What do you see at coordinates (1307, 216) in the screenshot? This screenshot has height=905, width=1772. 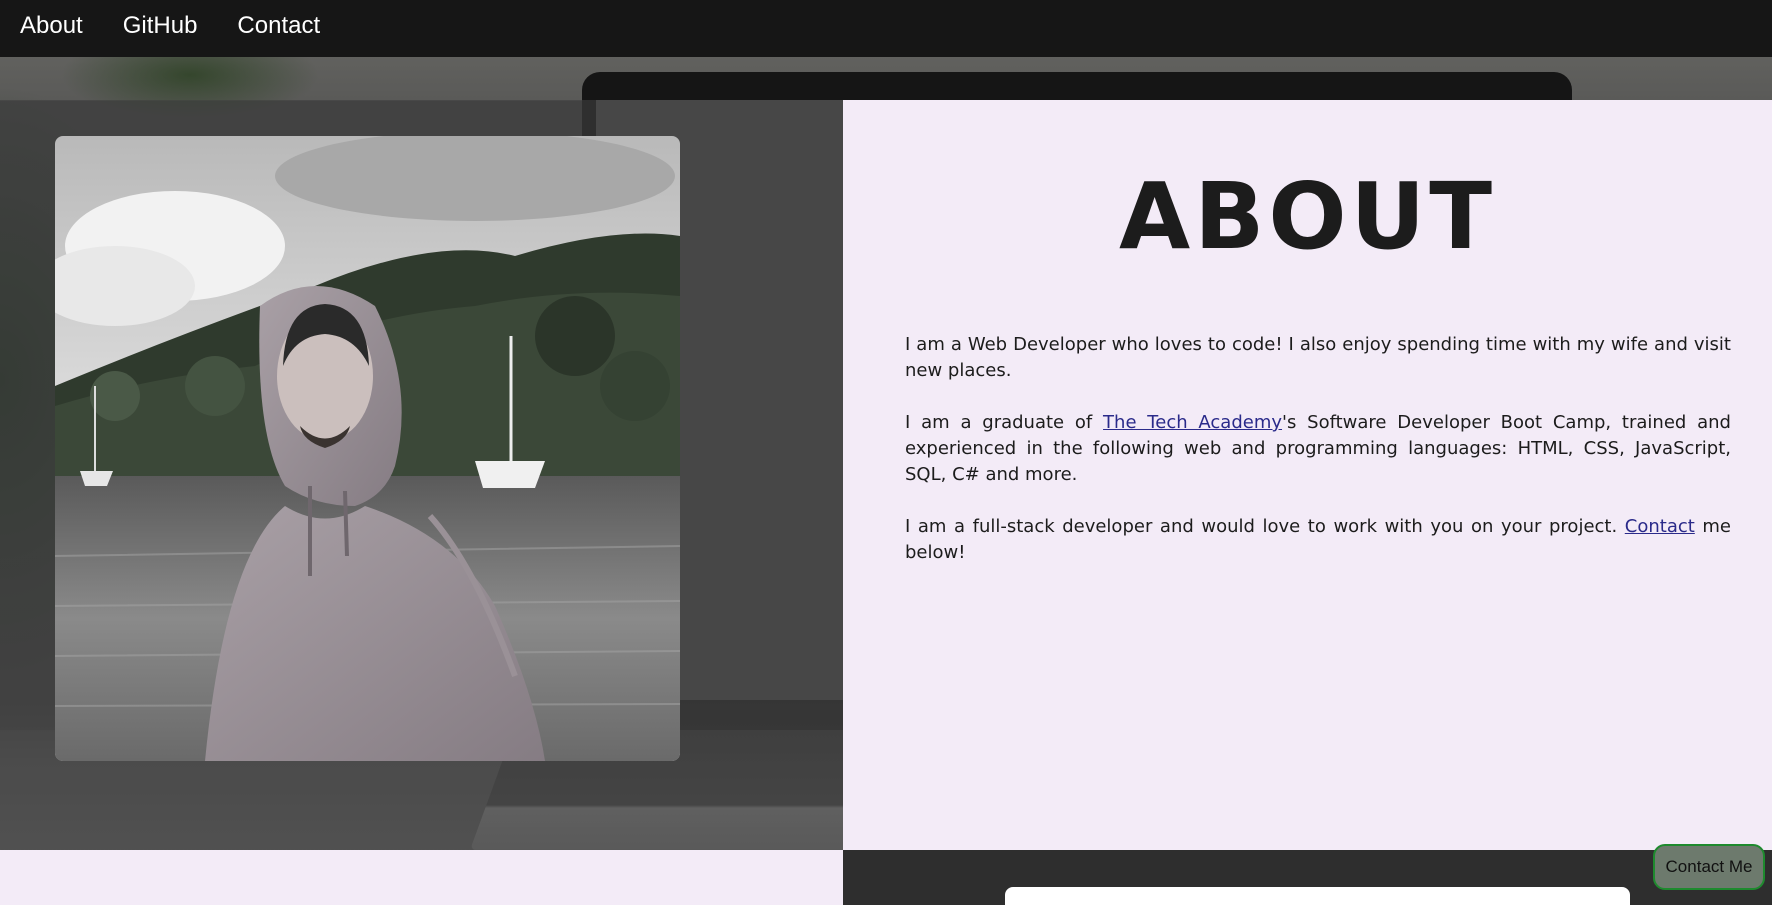 I see `about-heading: ABOUT` at bounding box center [1307, 216].